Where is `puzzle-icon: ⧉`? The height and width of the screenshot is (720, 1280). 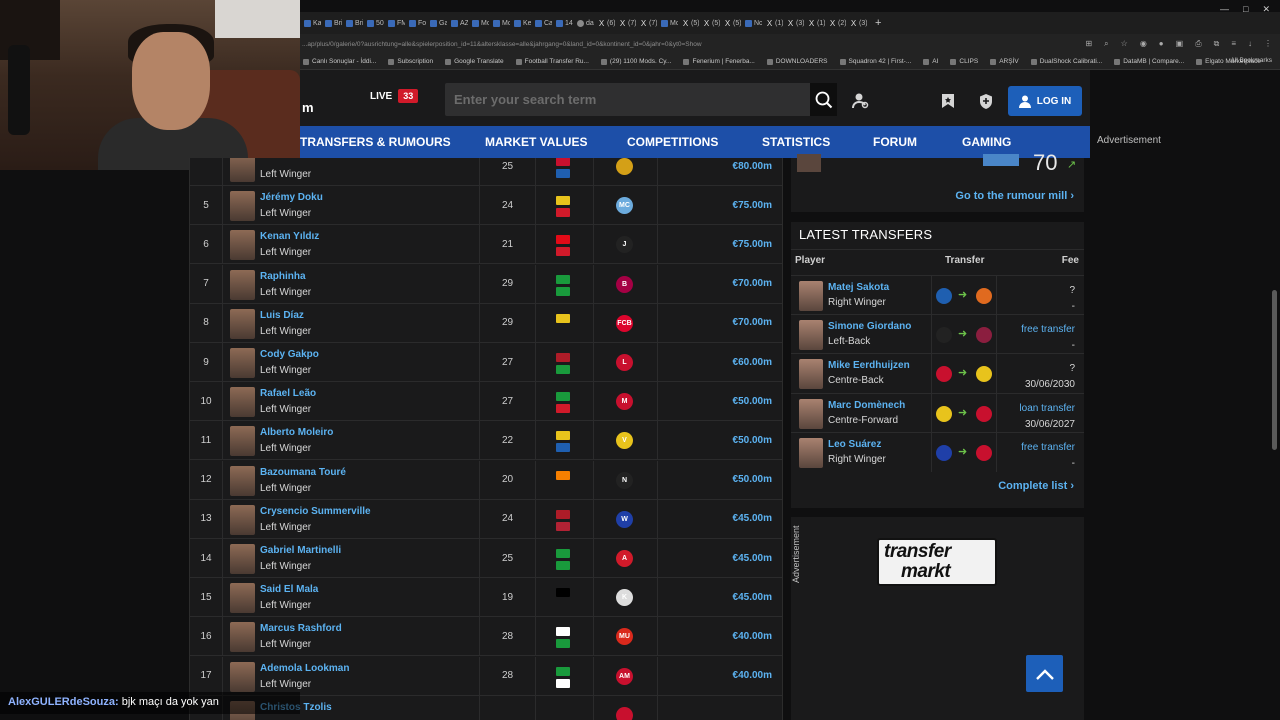
puzzle-icon: ⧉ is located at coordinates (1217, 44).